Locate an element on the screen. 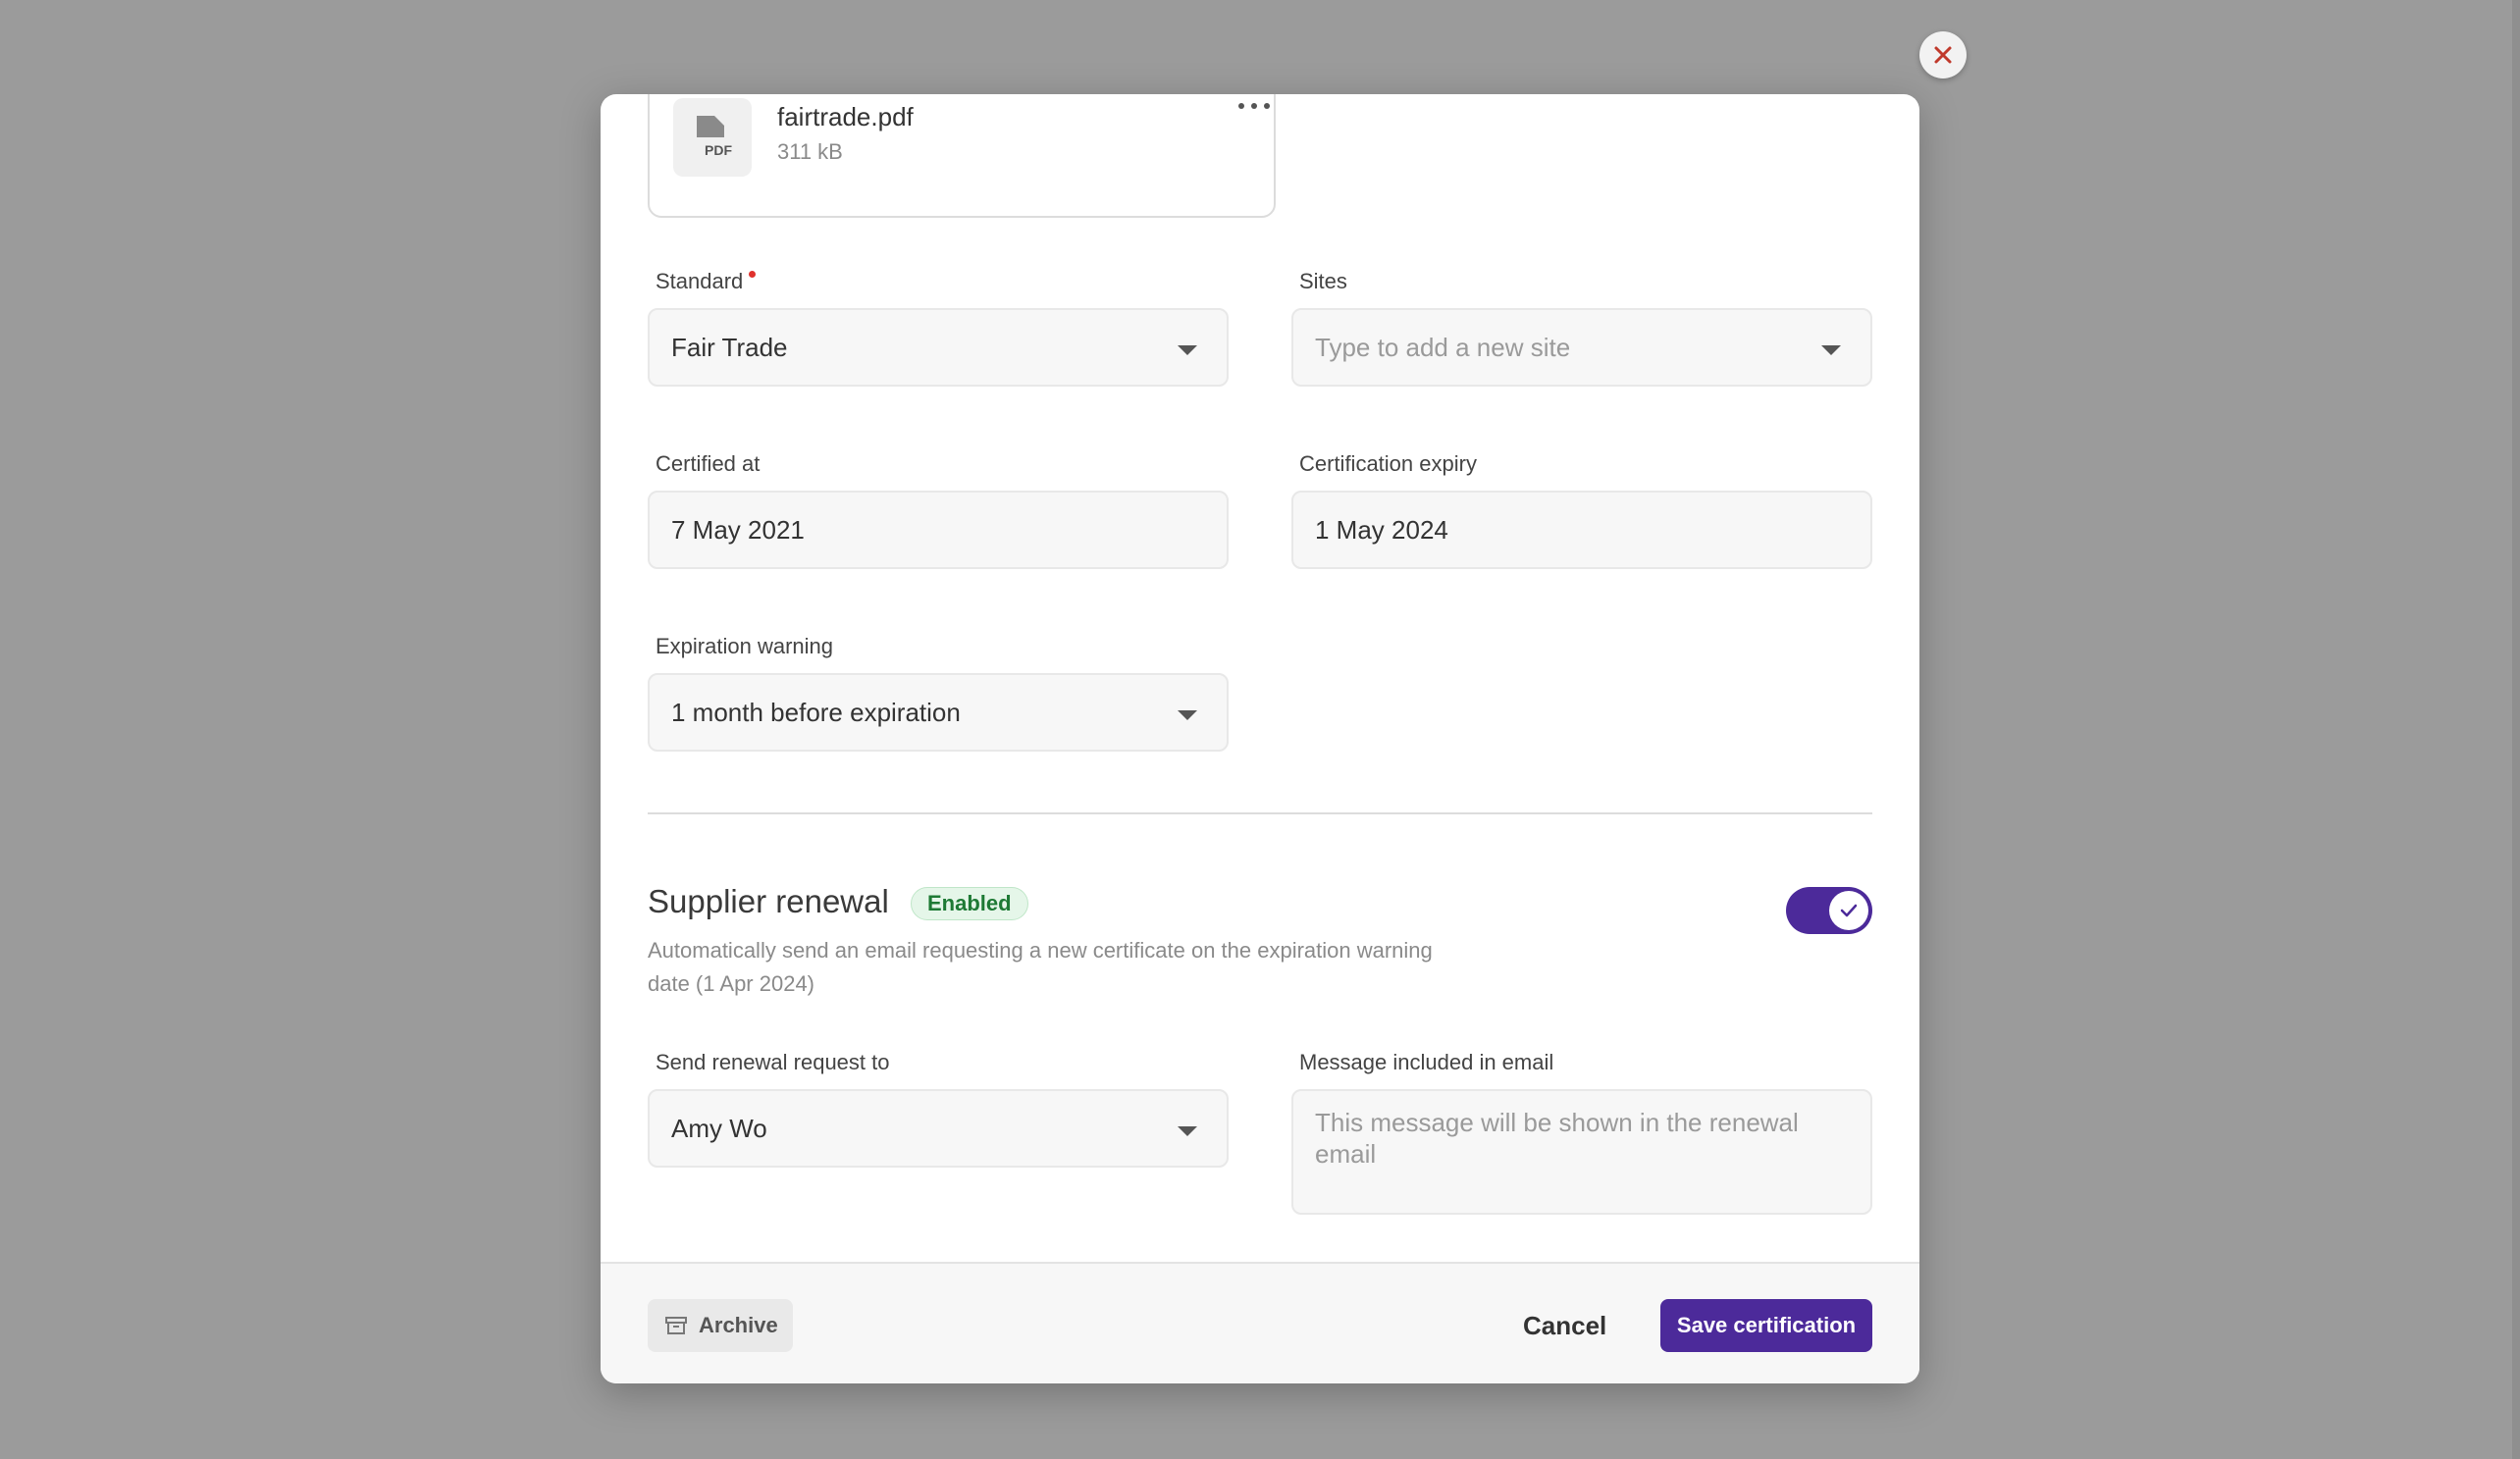 The height and width of the screenshot is (1459, 2520). certified-at-label: Certified at is located at coordinates (708, 464).